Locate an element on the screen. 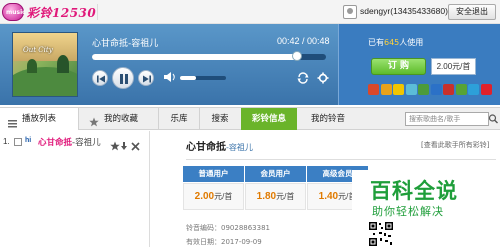  volume-slider is located at coordinates (203, 78).